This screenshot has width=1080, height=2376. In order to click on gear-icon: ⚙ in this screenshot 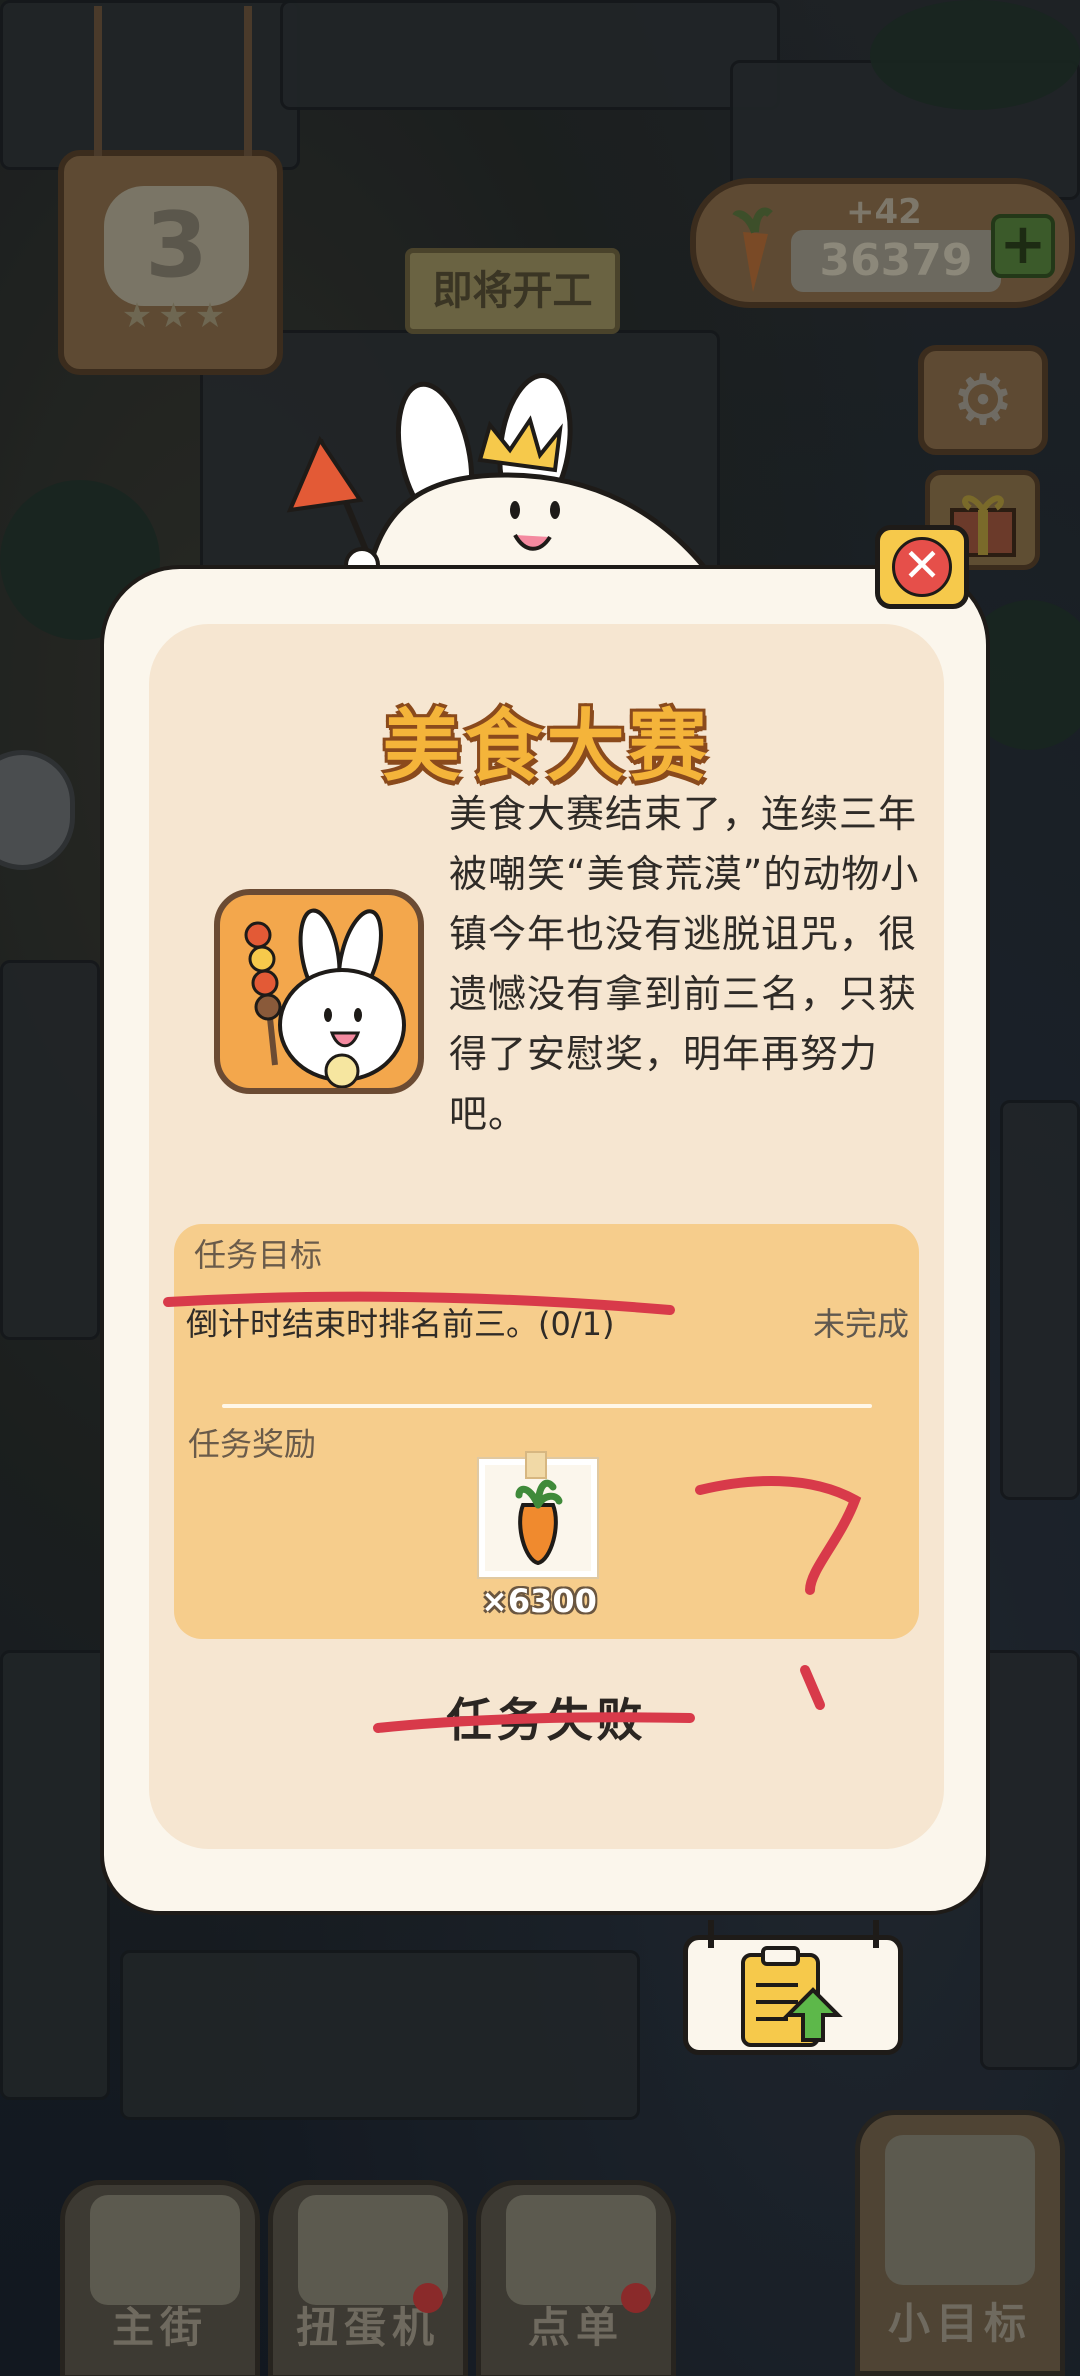, I will do `click(983, 400)`.